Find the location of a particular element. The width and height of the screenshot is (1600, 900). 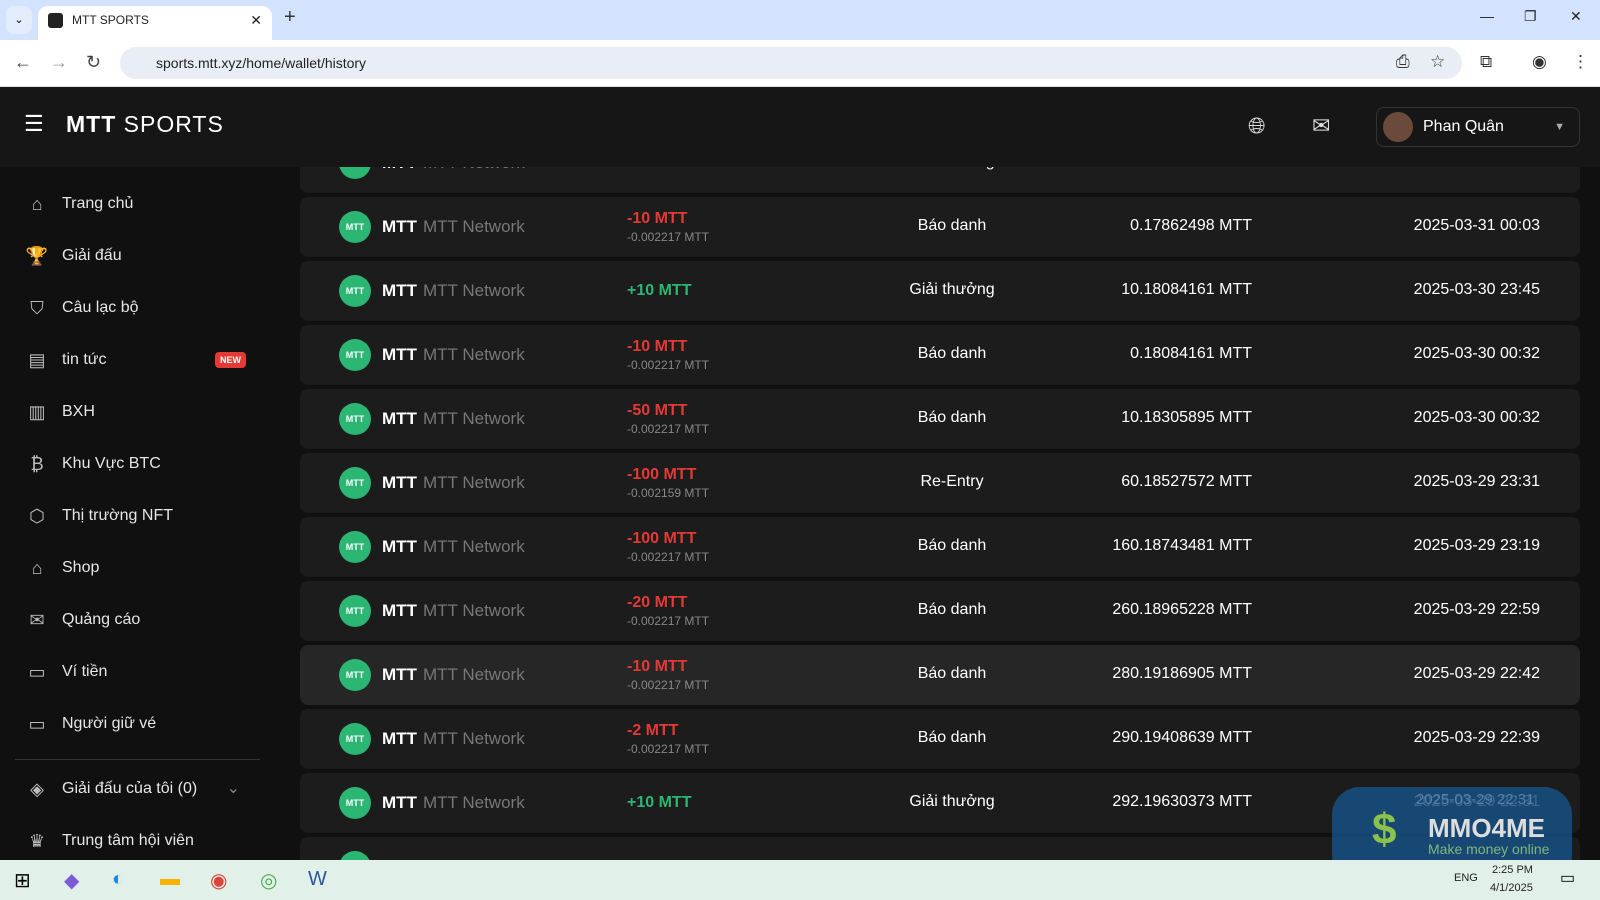

sidebar-item: ◈ Giải đấu của tôi (0) ⌄ is located at coordinates (144, 789).